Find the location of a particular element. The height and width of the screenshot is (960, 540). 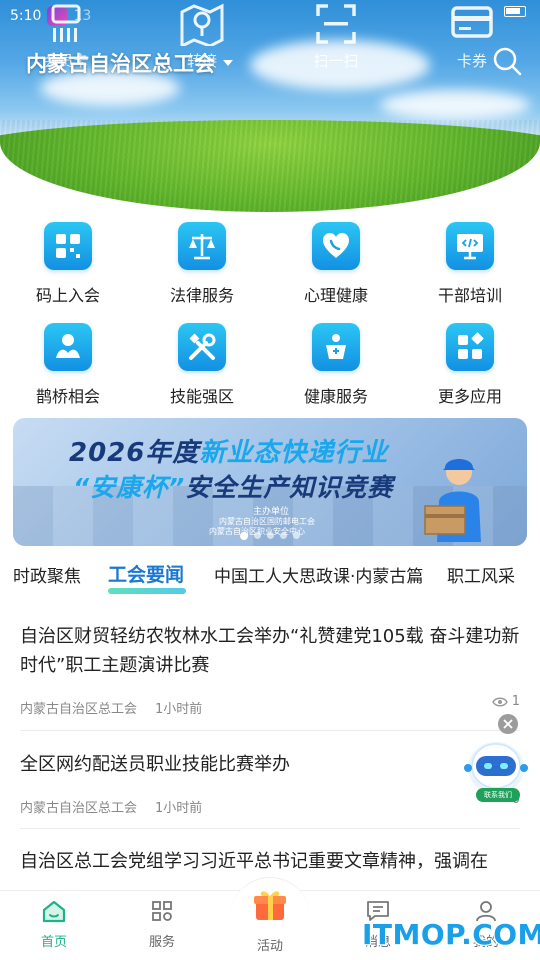

service-skills: 技能强区 is located at coordinates (202, 365).